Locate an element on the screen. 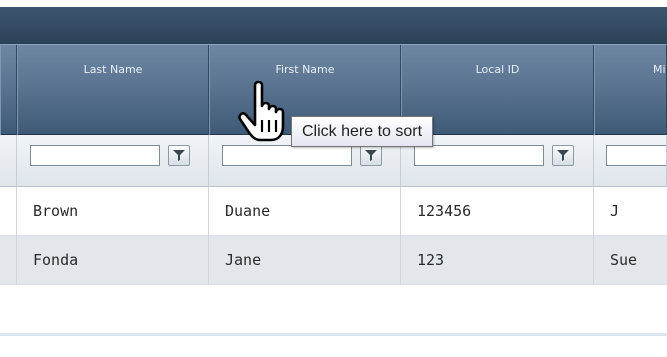  filter-input-local-id is located at coordinates (479, 155).